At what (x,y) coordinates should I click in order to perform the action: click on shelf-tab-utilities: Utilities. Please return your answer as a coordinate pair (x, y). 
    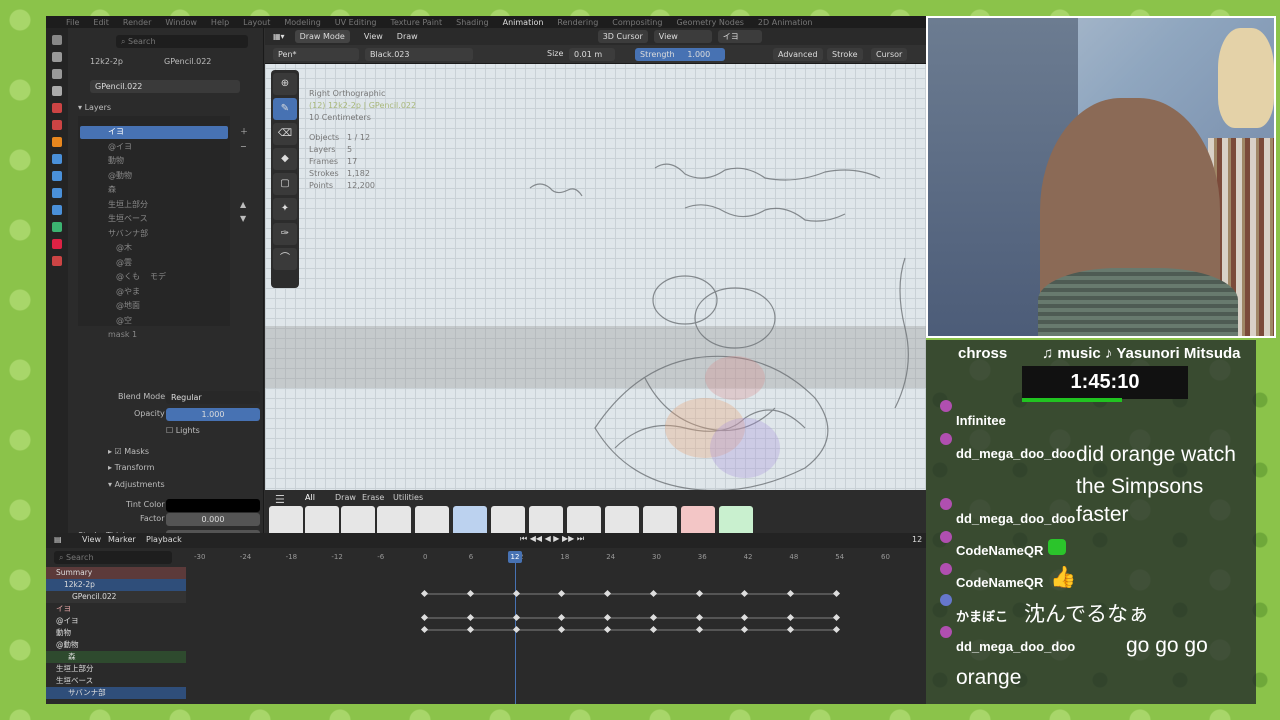
    Looking at the image, I should click on (408, 497).